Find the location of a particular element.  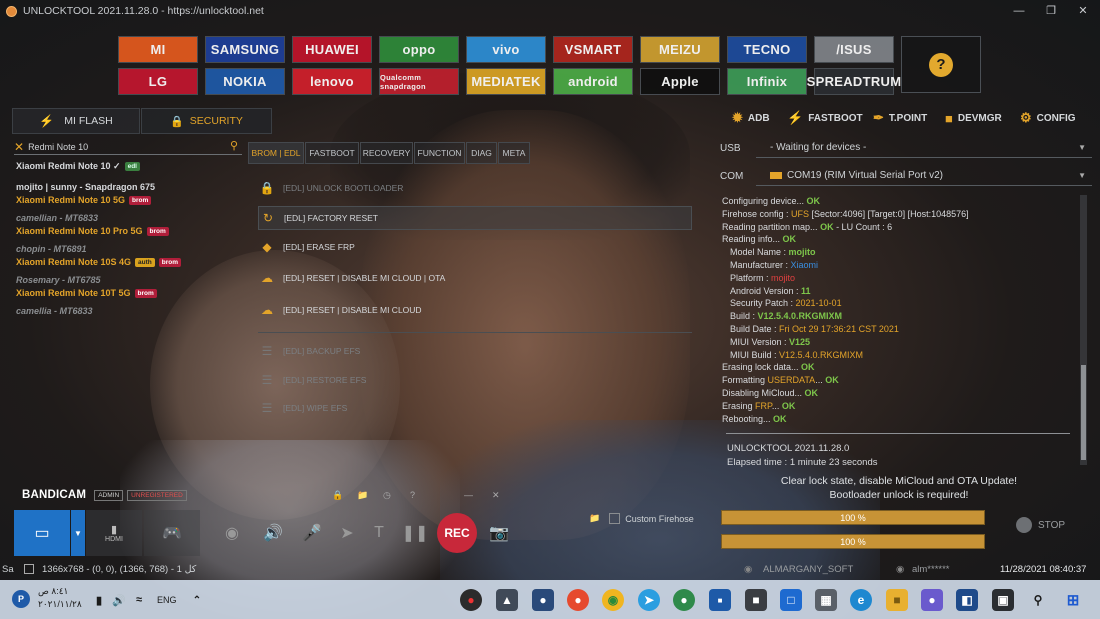

tray-clock: ٨:٤١ ص ٢٠٢١/١١/٢٨ is located at coordinates (60, 598).